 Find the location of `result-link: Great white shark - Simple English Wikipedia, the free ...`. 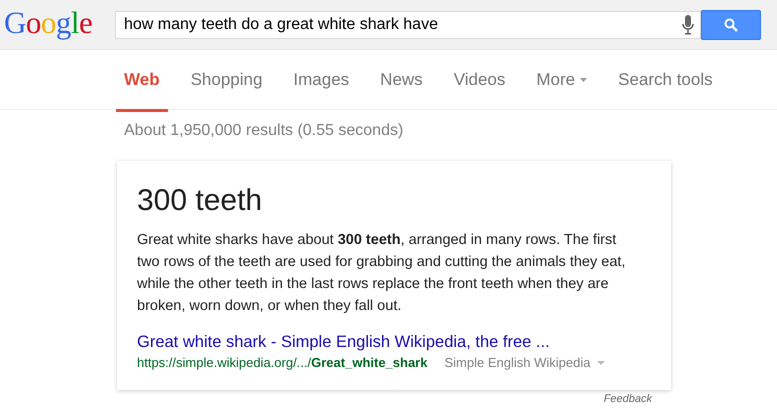

result-link: Great white shark - Simple English Wikipedia, the free ... is located at coordinates (394, 342).